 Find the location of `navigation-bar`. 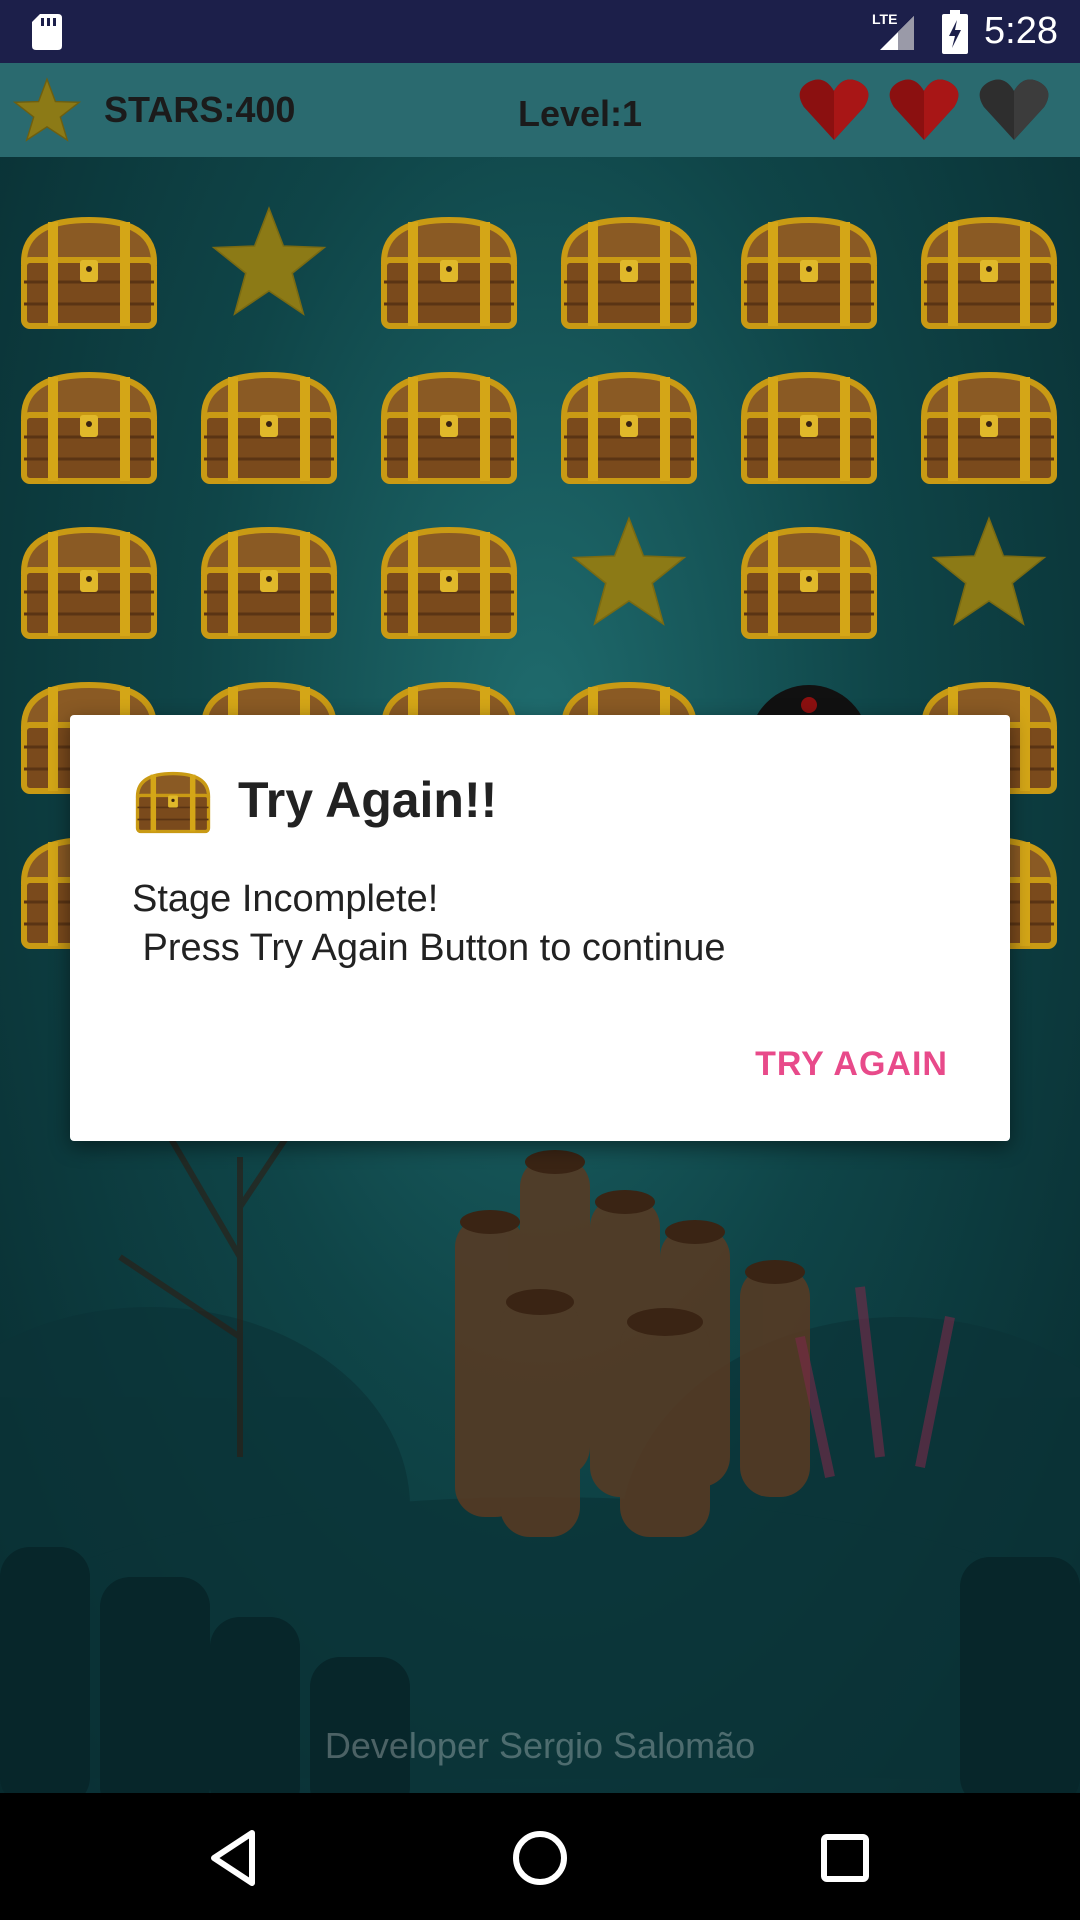

navigation-bar is located at coordinates (540, 1856).